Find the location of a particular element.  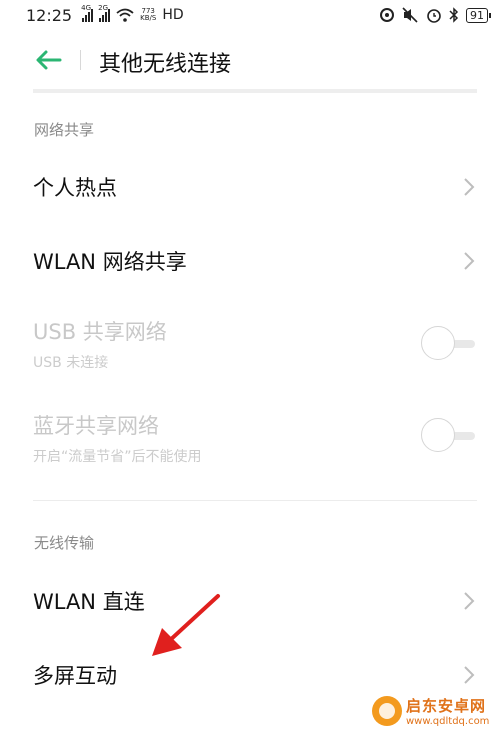

signal-icon-2: 2G is located at coordinates (104, 13).